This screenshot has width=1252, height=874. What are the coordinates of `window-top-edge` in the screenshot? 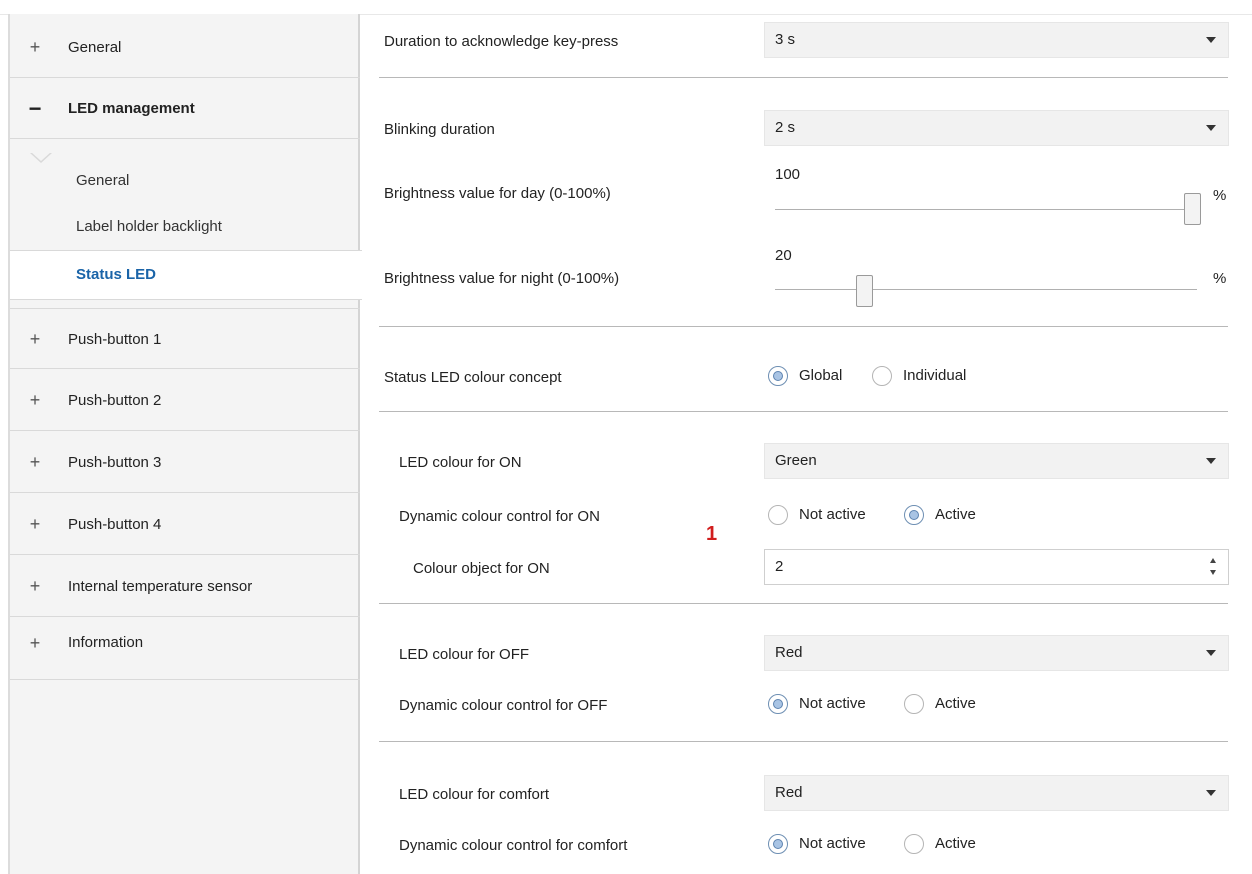 It's located at (626, 7).